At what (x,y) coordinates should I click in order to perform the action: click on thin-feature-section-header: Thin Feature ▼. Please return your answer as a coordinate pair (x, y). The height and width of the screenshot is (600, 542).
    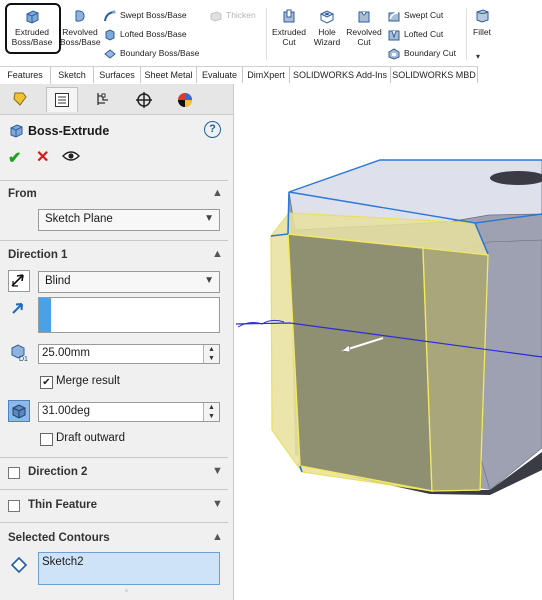
    Looking at the image, I should click on (114, 506).